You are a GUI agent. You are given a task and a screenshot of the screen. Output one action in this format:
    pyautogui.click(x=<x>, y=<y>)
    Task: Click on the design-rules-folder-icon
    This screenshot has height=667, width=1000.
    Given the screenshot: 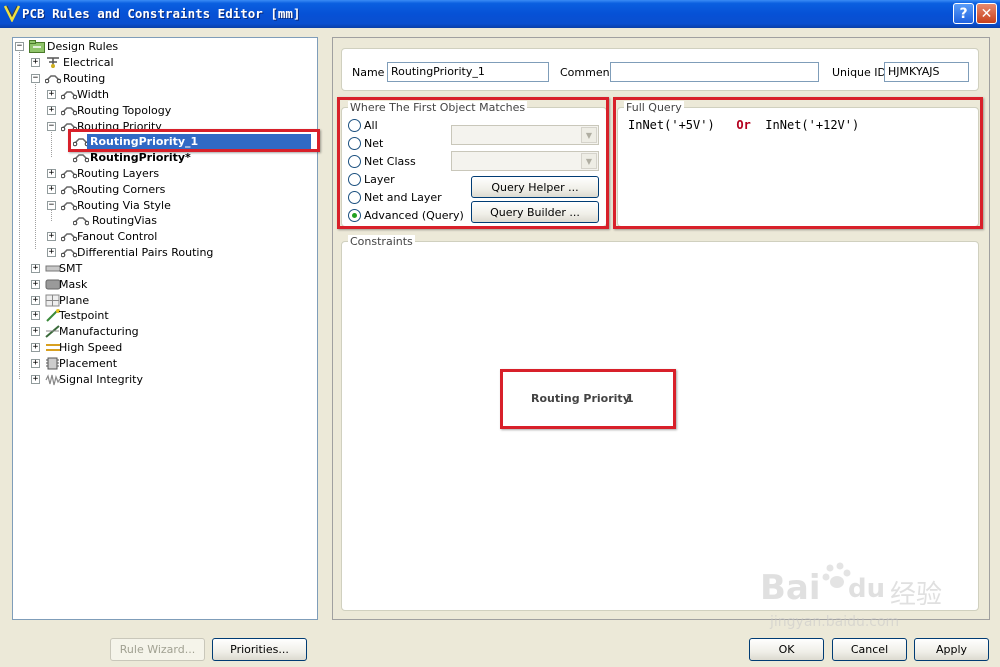 What is the action you would take?
    pyautogui.click(x=37, y=46)
    